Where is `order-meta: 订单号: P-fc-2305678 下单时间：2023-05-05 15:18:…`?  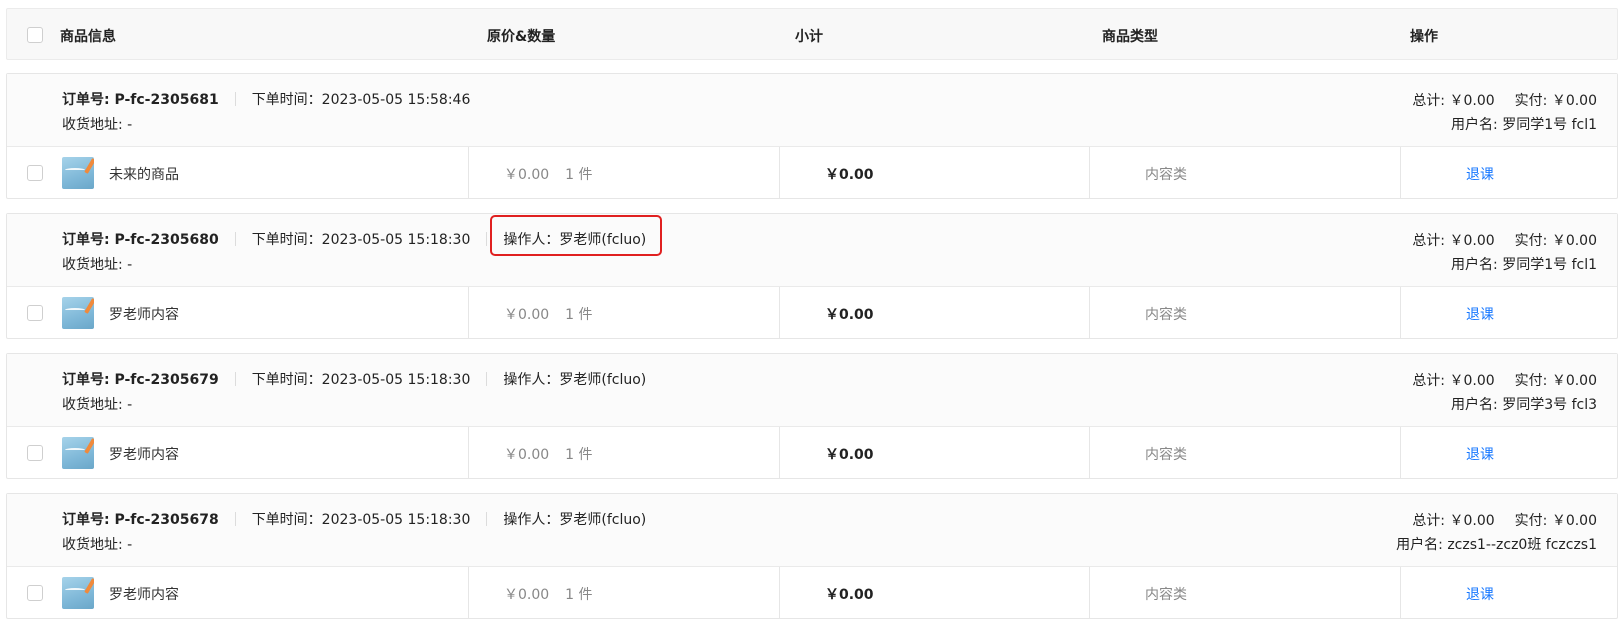
order-meta: 订单号: P-fc-2305678 下单时间：2023-05-05 15:18:… is located at coordinates (354, 519).